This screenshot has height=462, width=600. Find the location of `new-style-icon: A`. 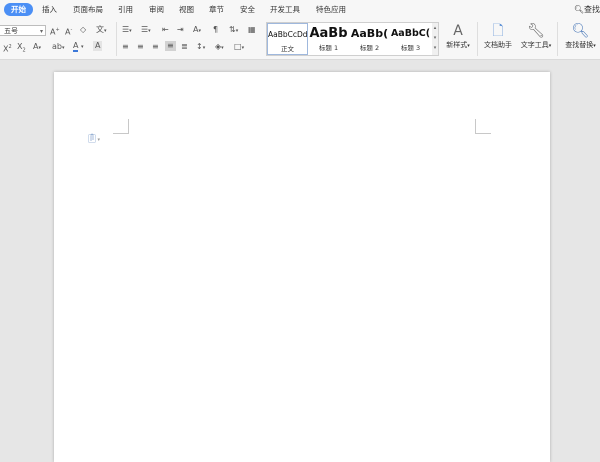

new-style-icon: A is located at coordinates (458, 31).